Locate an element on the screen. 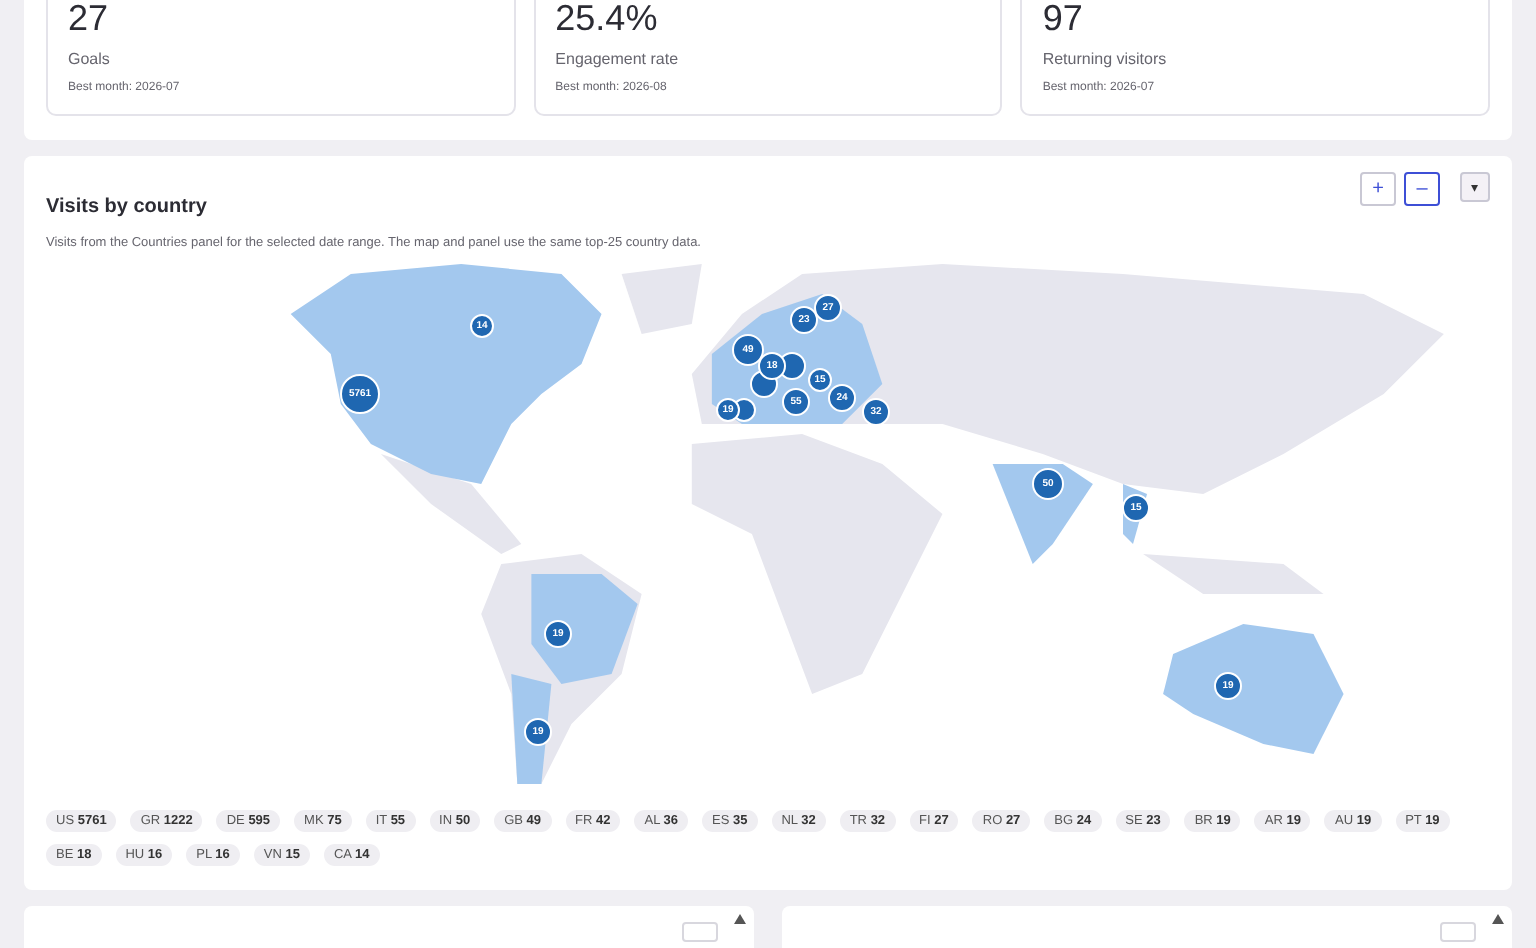 The width and height of the screenshot is (1536, 948). panel-title: Visits by country is located at coordinates (126, 207).